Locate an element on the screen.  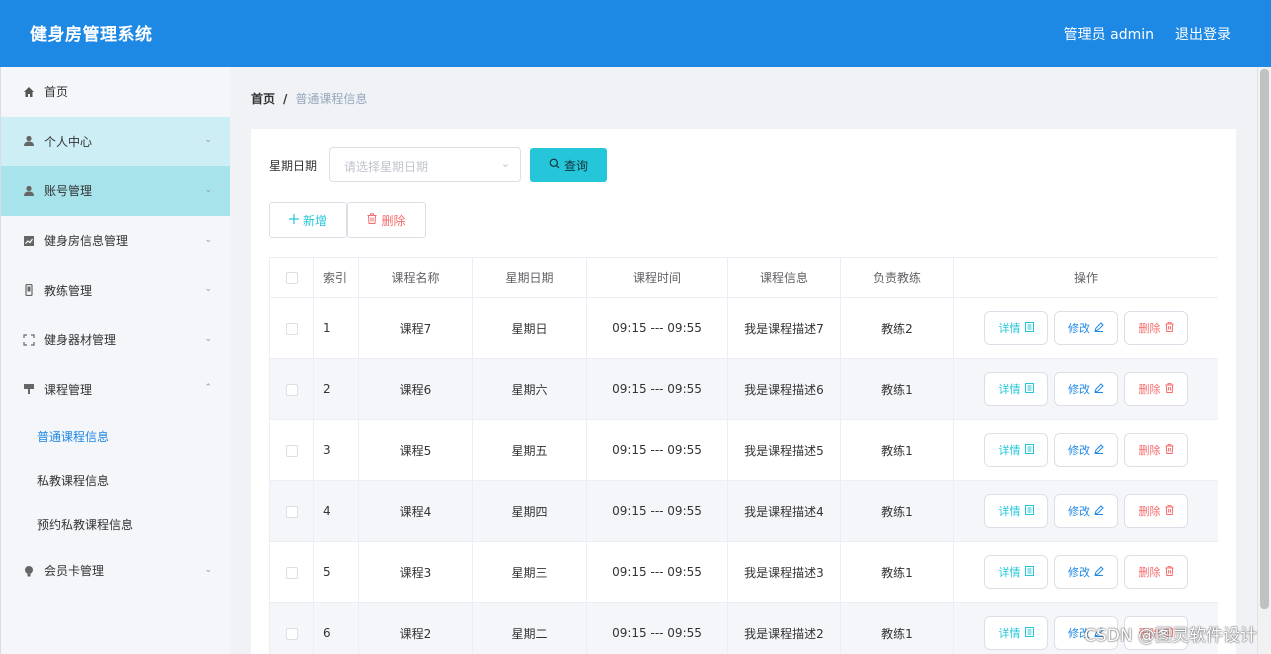
column-header: 课程名称 is located at coordinates (415, 277).